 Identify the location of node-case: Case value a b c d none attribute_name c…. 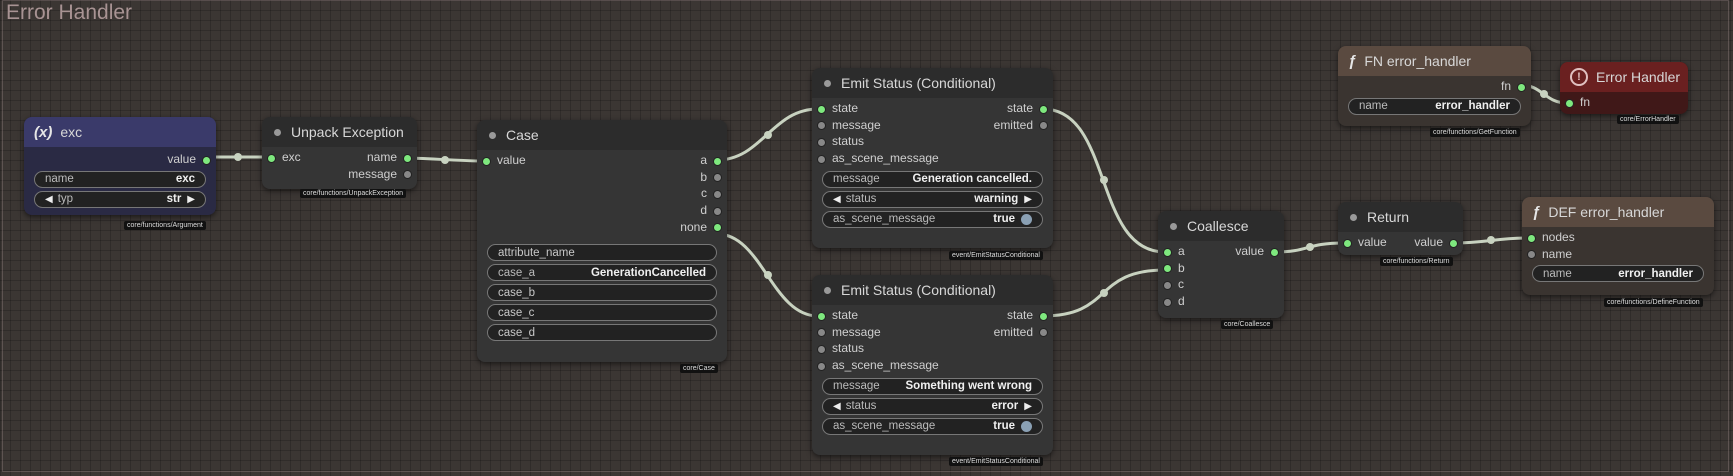
(602, 241).